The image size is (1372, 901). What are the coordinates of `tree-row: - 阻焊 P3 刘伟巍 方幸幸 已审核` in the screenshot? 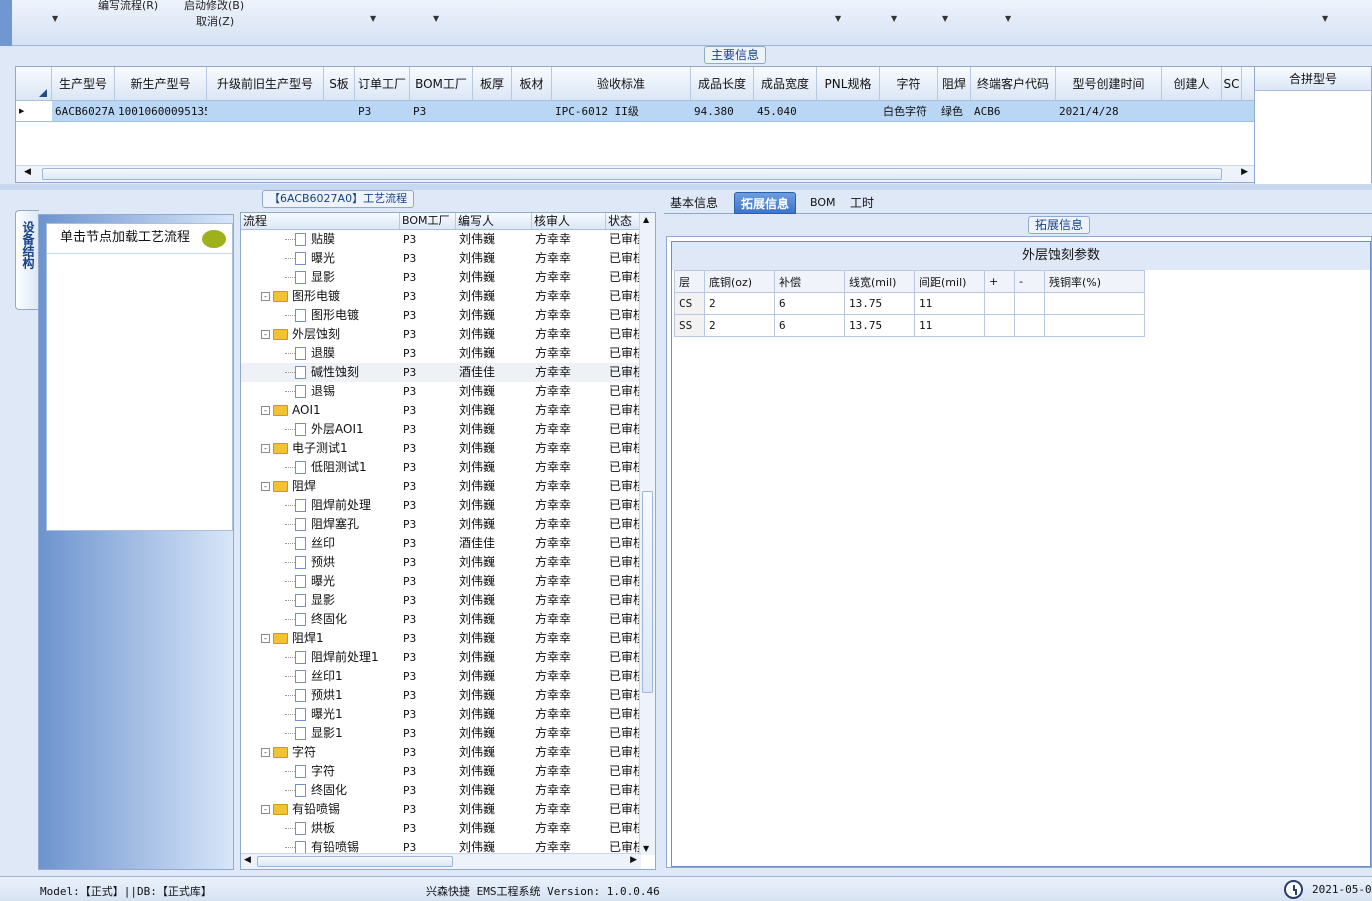 It's located at (441, 486).